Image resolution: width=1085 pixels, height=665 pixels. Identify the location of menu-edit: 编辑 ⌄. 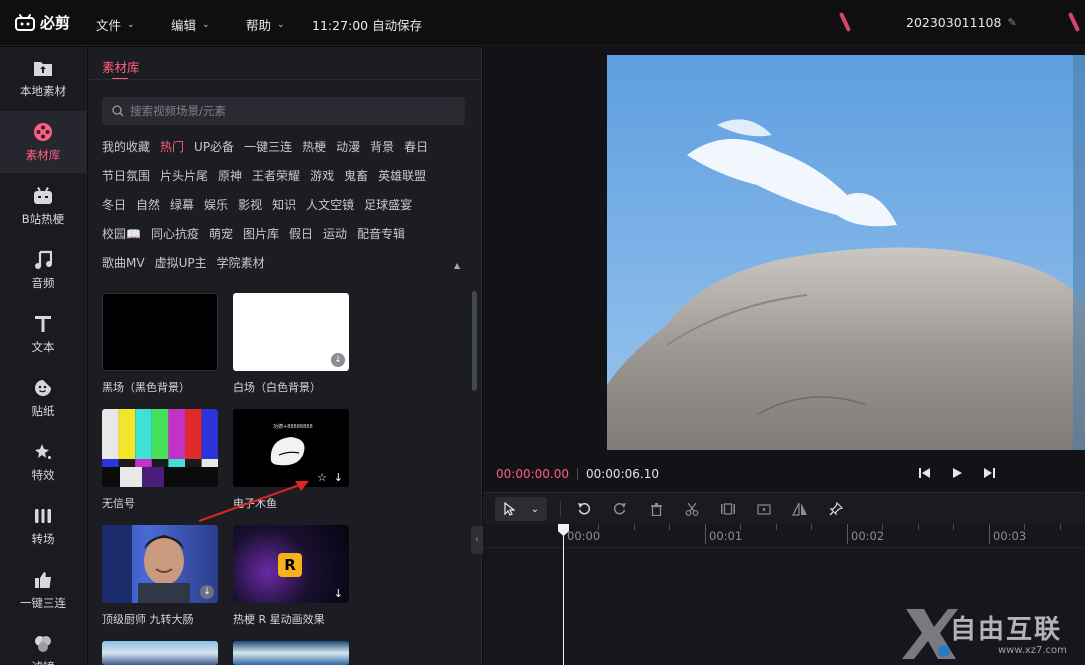
(190, 24).